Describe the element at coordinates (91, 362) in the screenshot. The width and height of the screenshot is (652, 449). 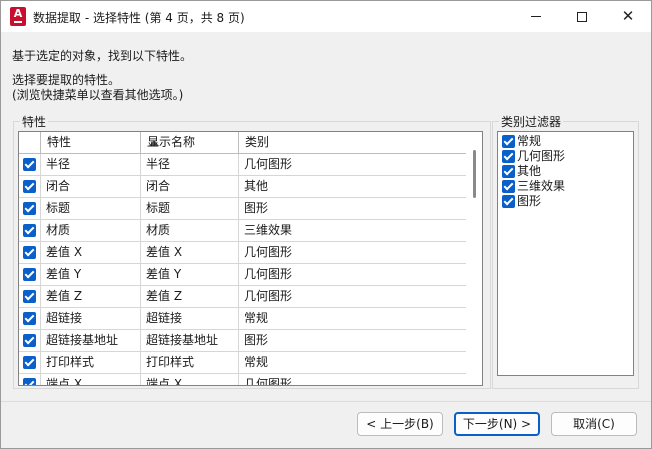
I see `cell-property: 打印样式` at that location.